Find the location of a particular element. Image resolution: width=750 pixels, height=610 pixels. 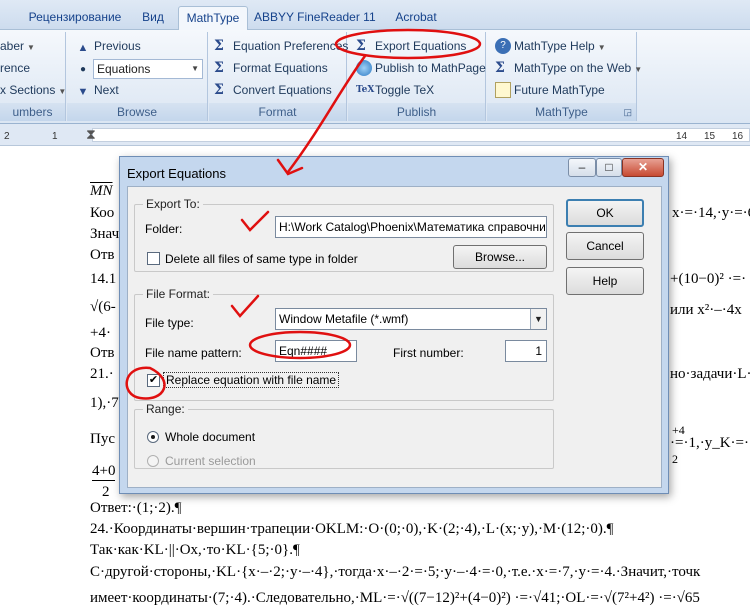

replace-equation-label: Replace equation with file name is located at coordinates (251, 380).